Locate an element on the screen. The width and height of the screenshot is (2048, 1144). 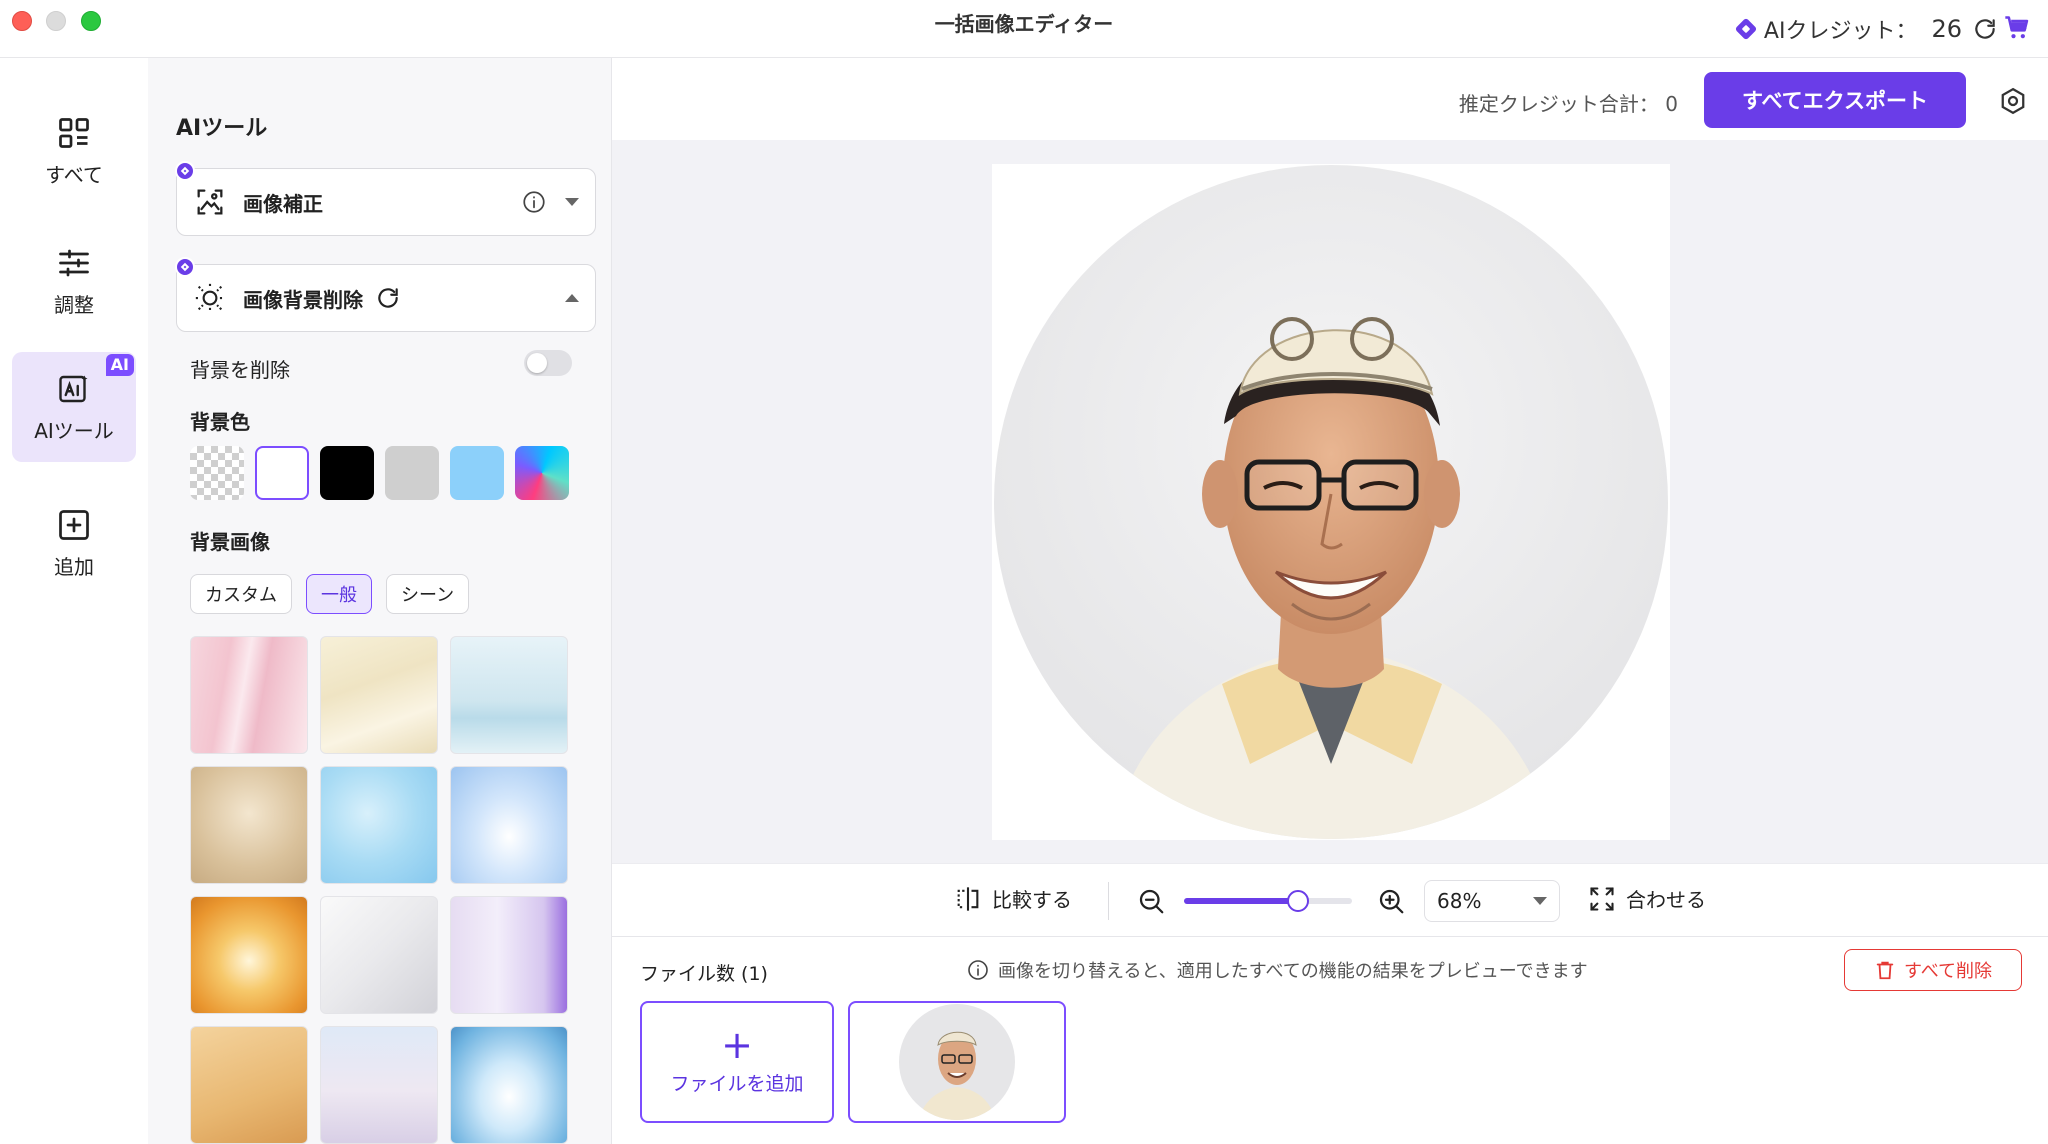
main-topbar: 推定クレジット合計： 0 すべてエクスポート is located at coordinates (1330, 99).